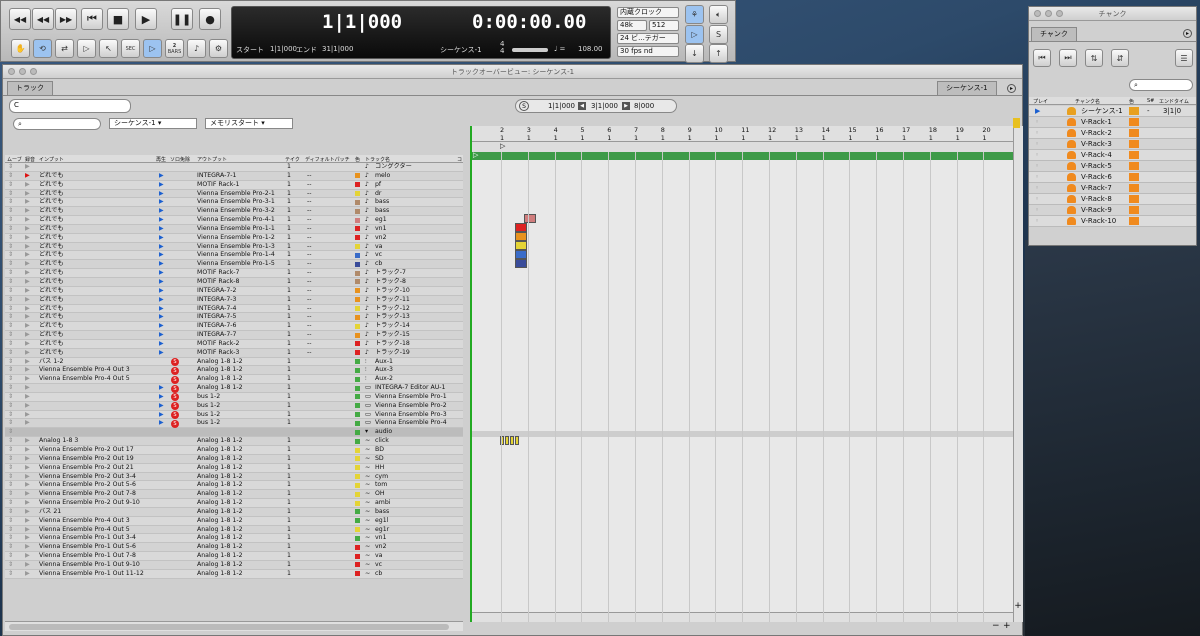  Describe the element at coordinates (234, 194) in the screenshot. I see `track-row: ⇕ ▶ どれでも ▶ Vienna Ensemble Pro-2-1 1 -- ♪ dr` at that location.